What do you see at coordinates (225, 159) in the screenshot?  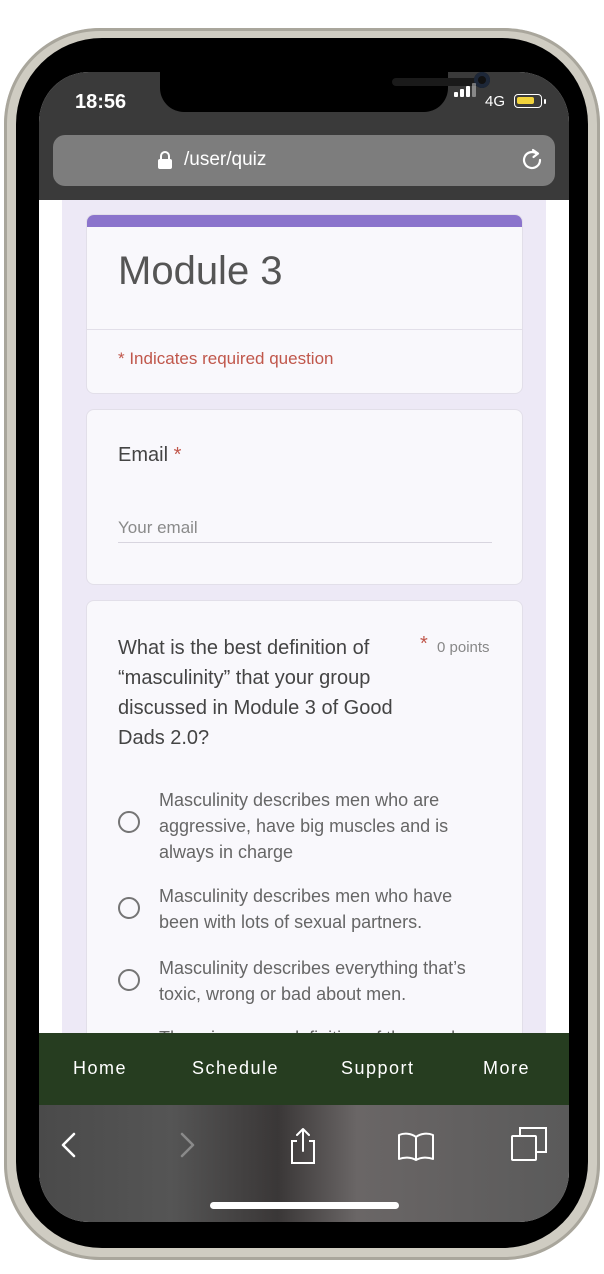 I see `url-text: /user/quiz` at bounding box center [225, 159].